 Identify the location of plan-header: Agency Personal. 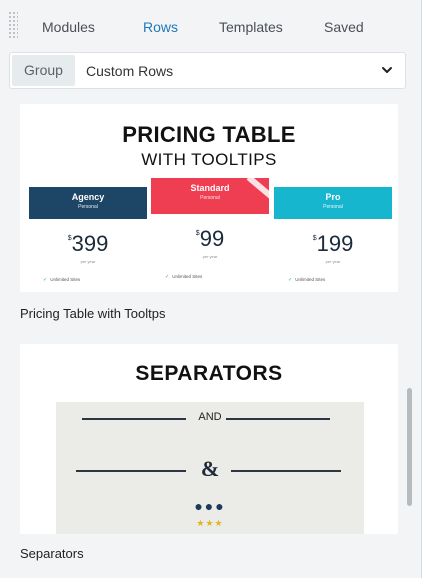
(88, 203).